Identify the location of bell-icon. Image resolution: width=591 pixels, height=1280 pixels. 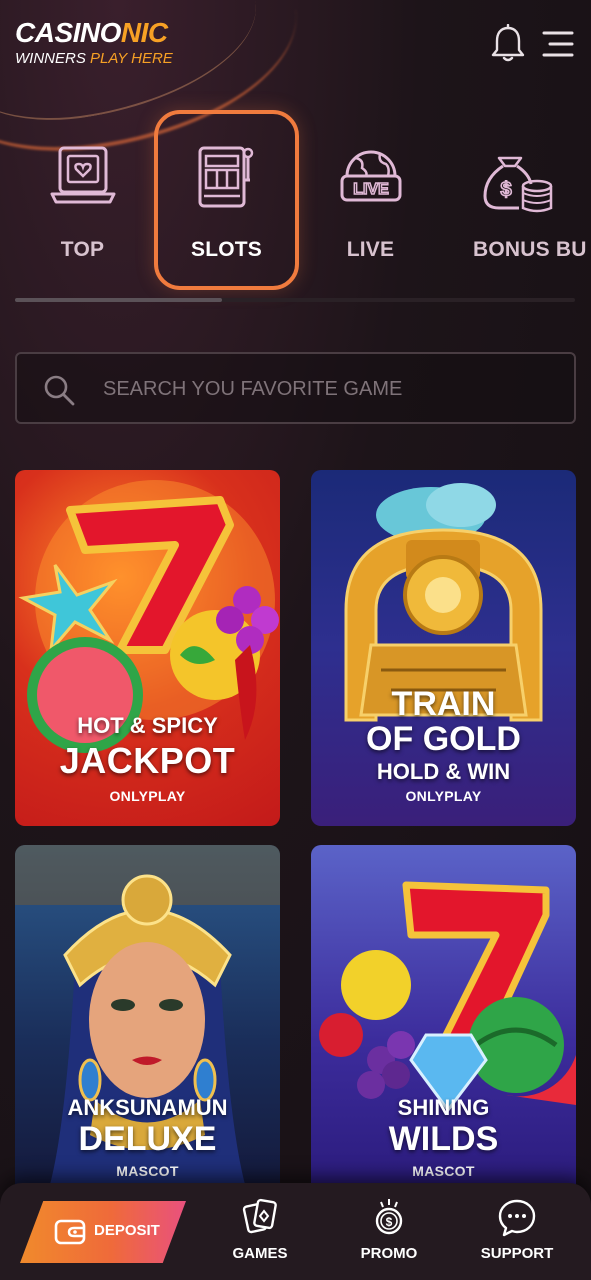
(508, 43).